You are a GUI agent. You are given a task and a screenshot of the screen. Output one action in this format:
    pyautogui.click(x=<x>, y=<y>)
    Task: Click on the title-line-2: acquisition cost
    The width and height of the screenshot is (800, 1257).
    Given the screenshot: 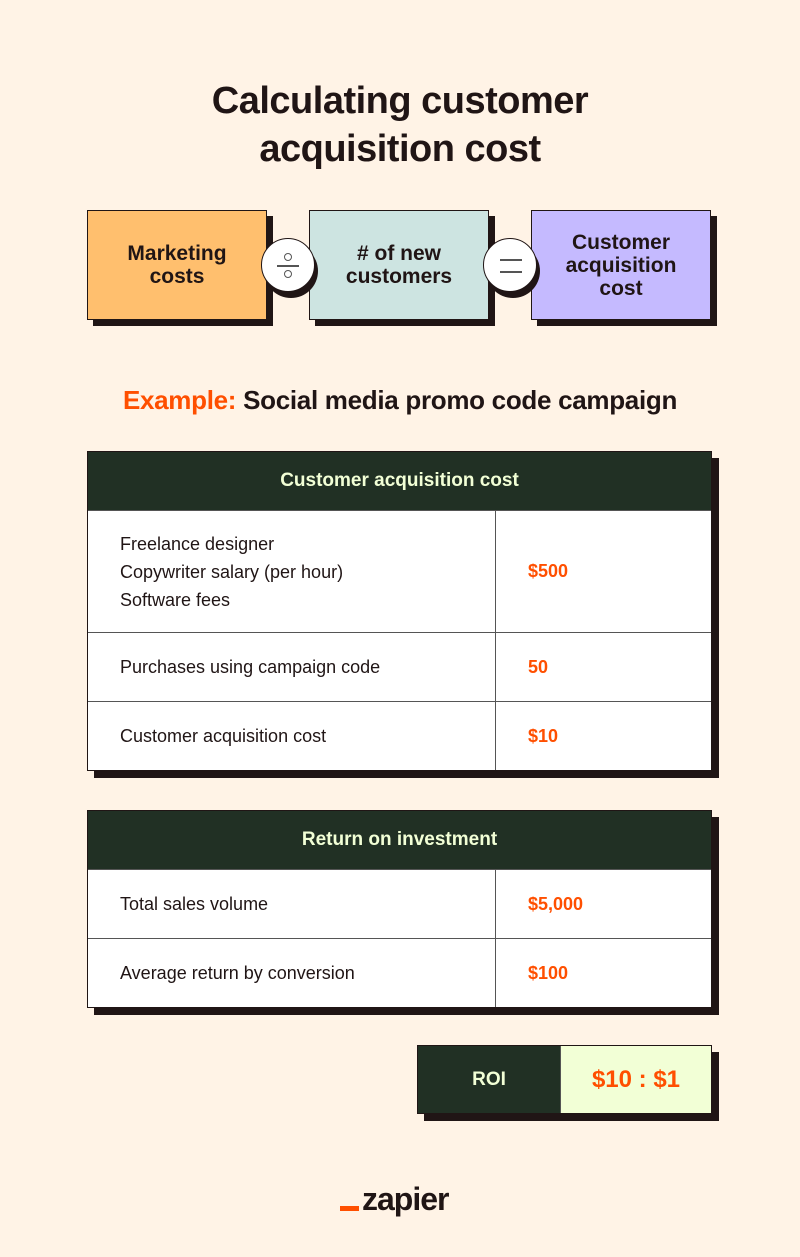 What is the action you would take?
    pyautogui.click(x=400, y=149)
    